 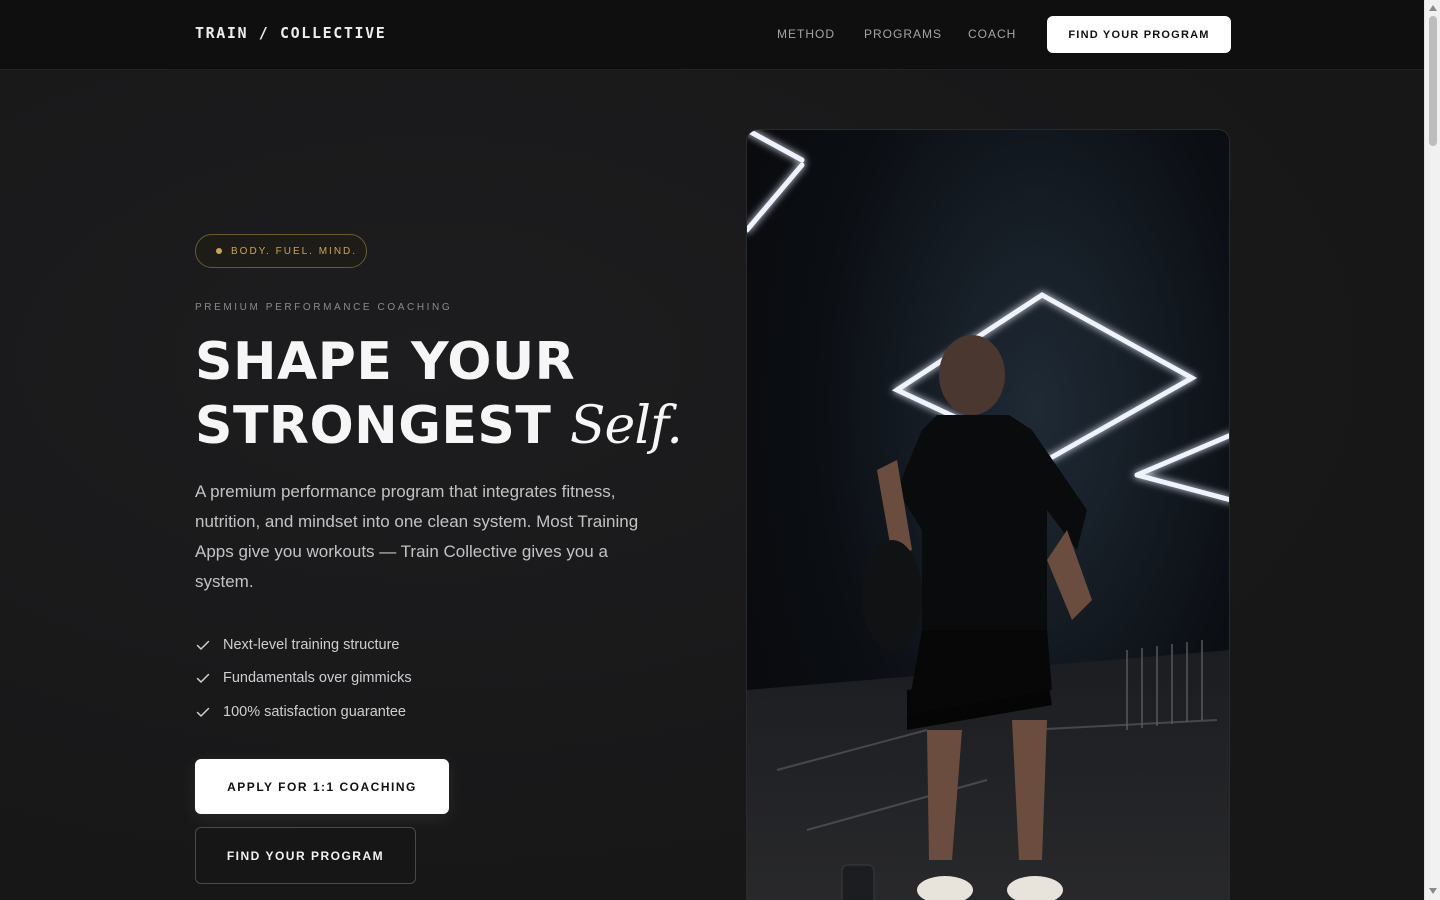 I want to click on tagline-badge: BODY. FUEL. MIND., so click(x=281, y=251).